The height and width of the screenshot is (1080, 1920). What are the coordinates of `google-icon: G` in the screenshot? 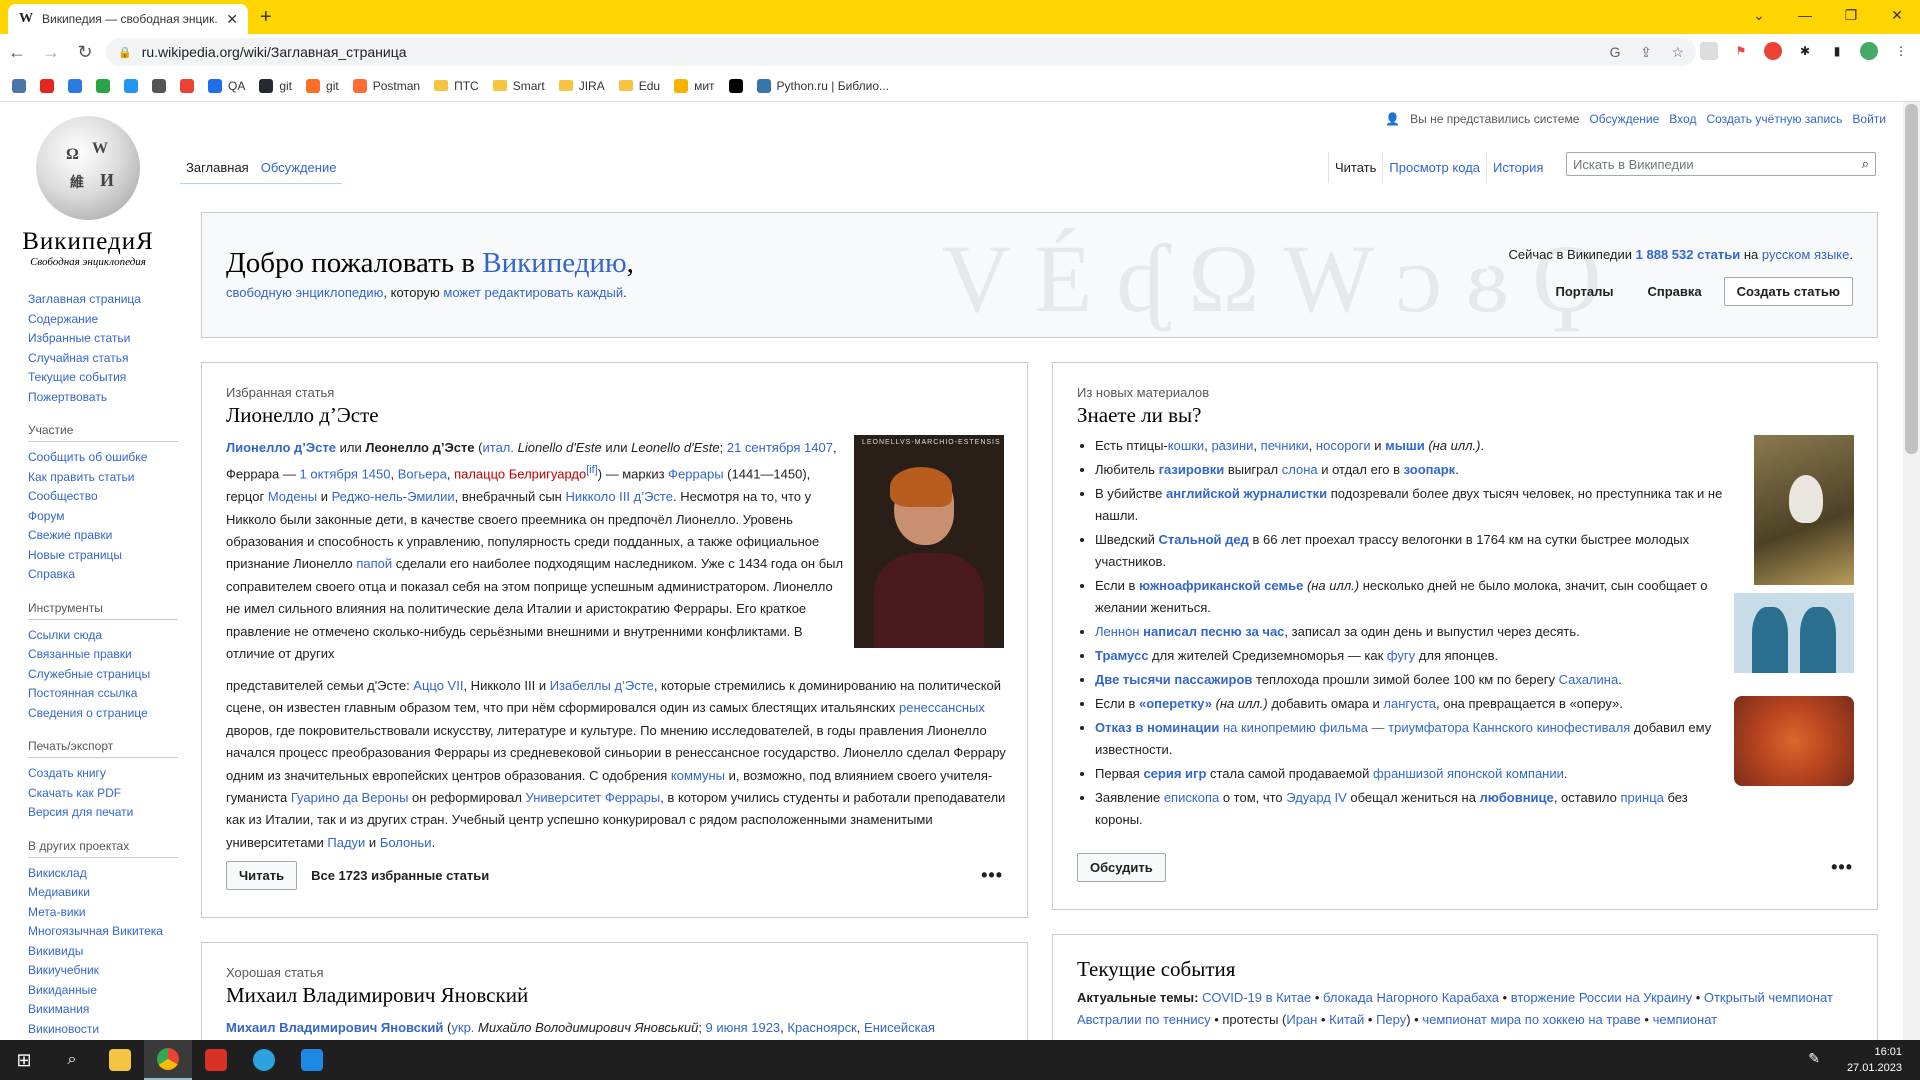 It's located at (1615, 52).